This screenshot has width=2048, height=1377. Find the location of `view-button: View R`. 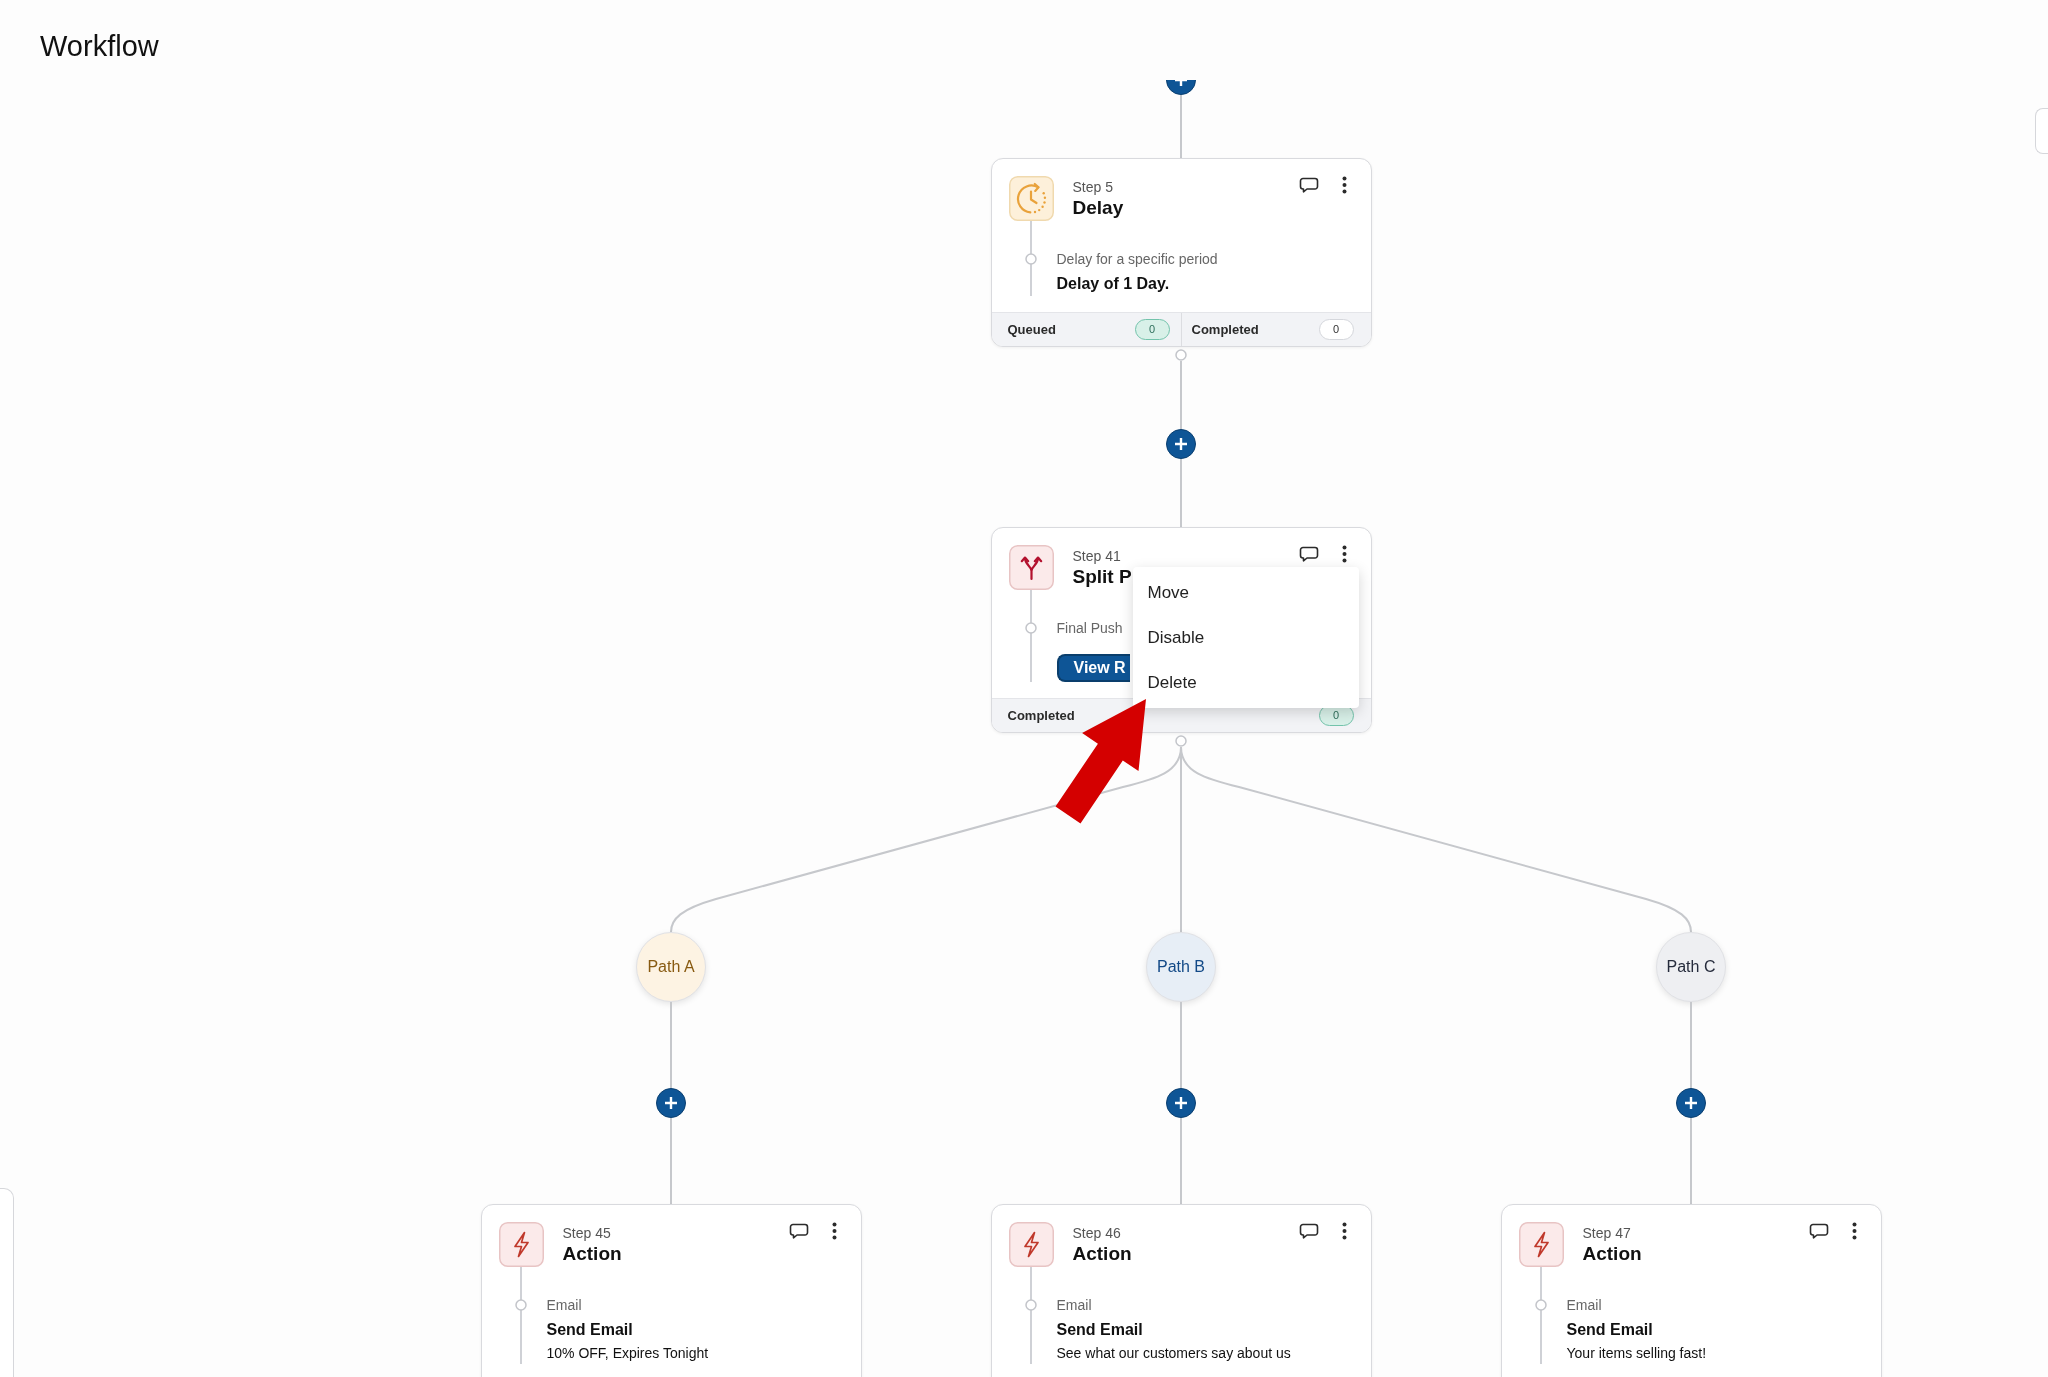

view-button: View R is located at coordinates (1093, 668).